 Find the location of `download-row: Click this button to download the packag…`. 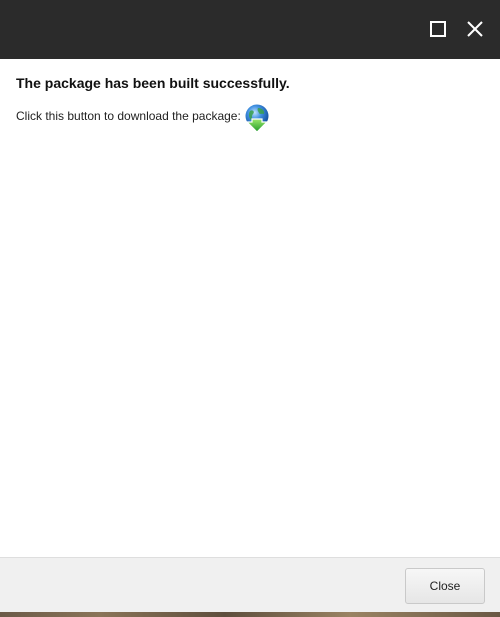

download-row: Click this button to download the packag… is located at coordinates (250, 118).